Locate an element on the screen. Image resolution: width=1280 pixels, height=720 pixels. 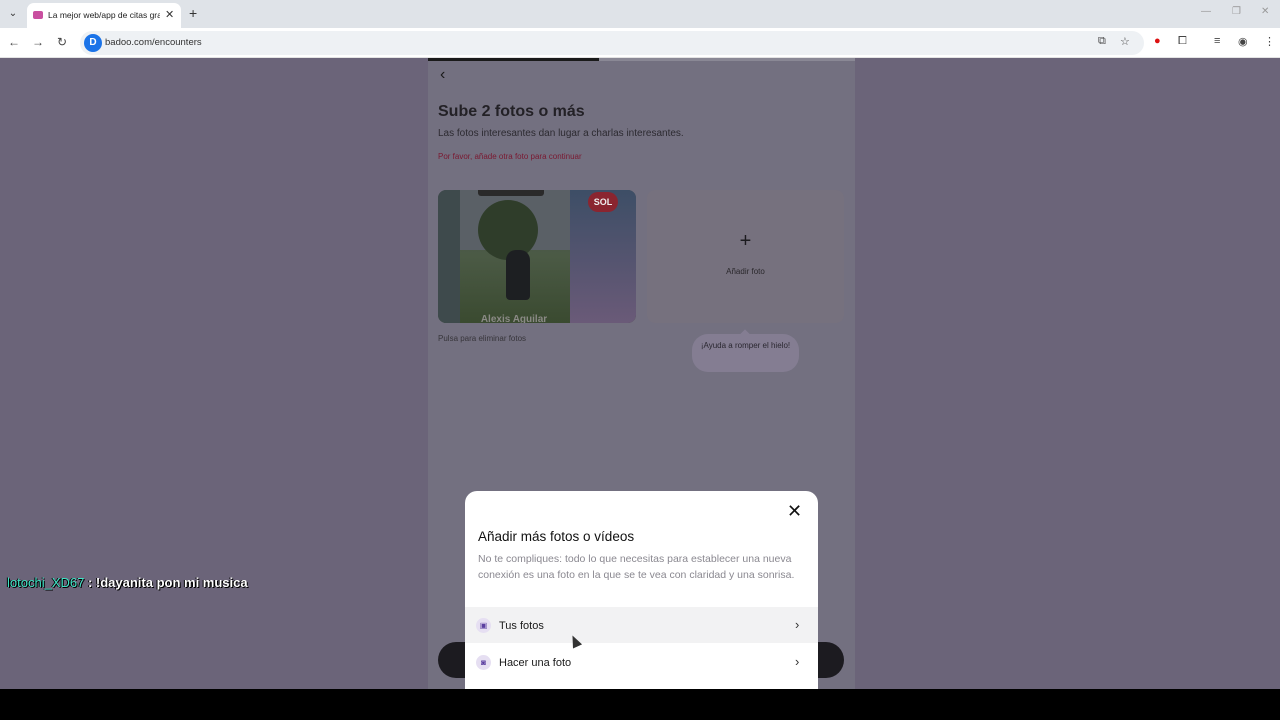
gallery-icon: ▣ is located at coordinates (483, 625).